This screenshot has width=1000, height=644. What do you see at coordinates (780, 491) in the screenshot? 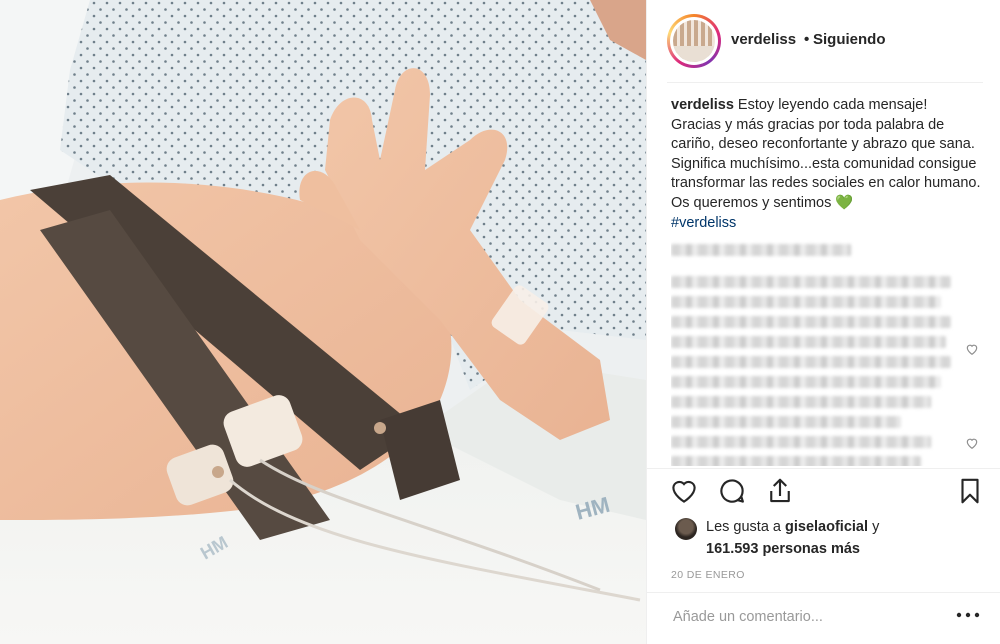
I see `share-arrow-icon` at bounding box center [780, 491].